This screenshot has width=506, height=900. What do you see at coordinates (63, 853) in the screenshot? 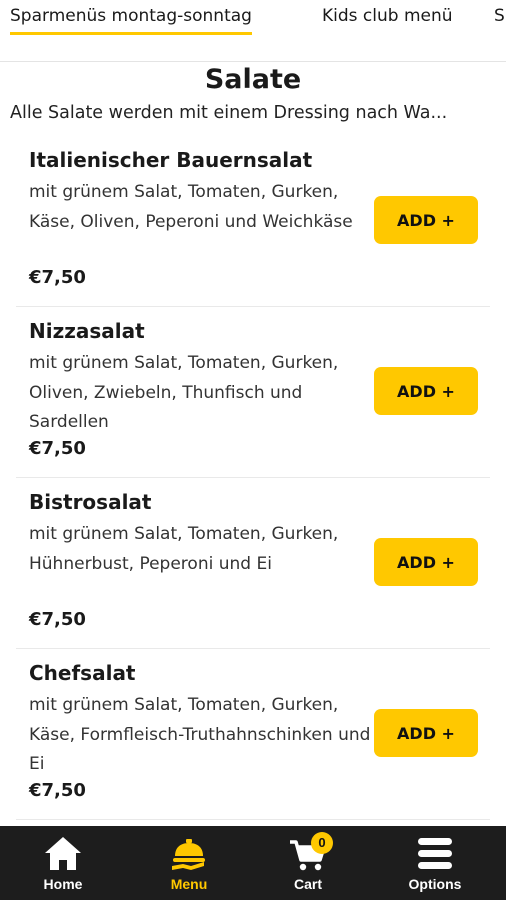
I see `home-icon` at bounding box center [63, 853].